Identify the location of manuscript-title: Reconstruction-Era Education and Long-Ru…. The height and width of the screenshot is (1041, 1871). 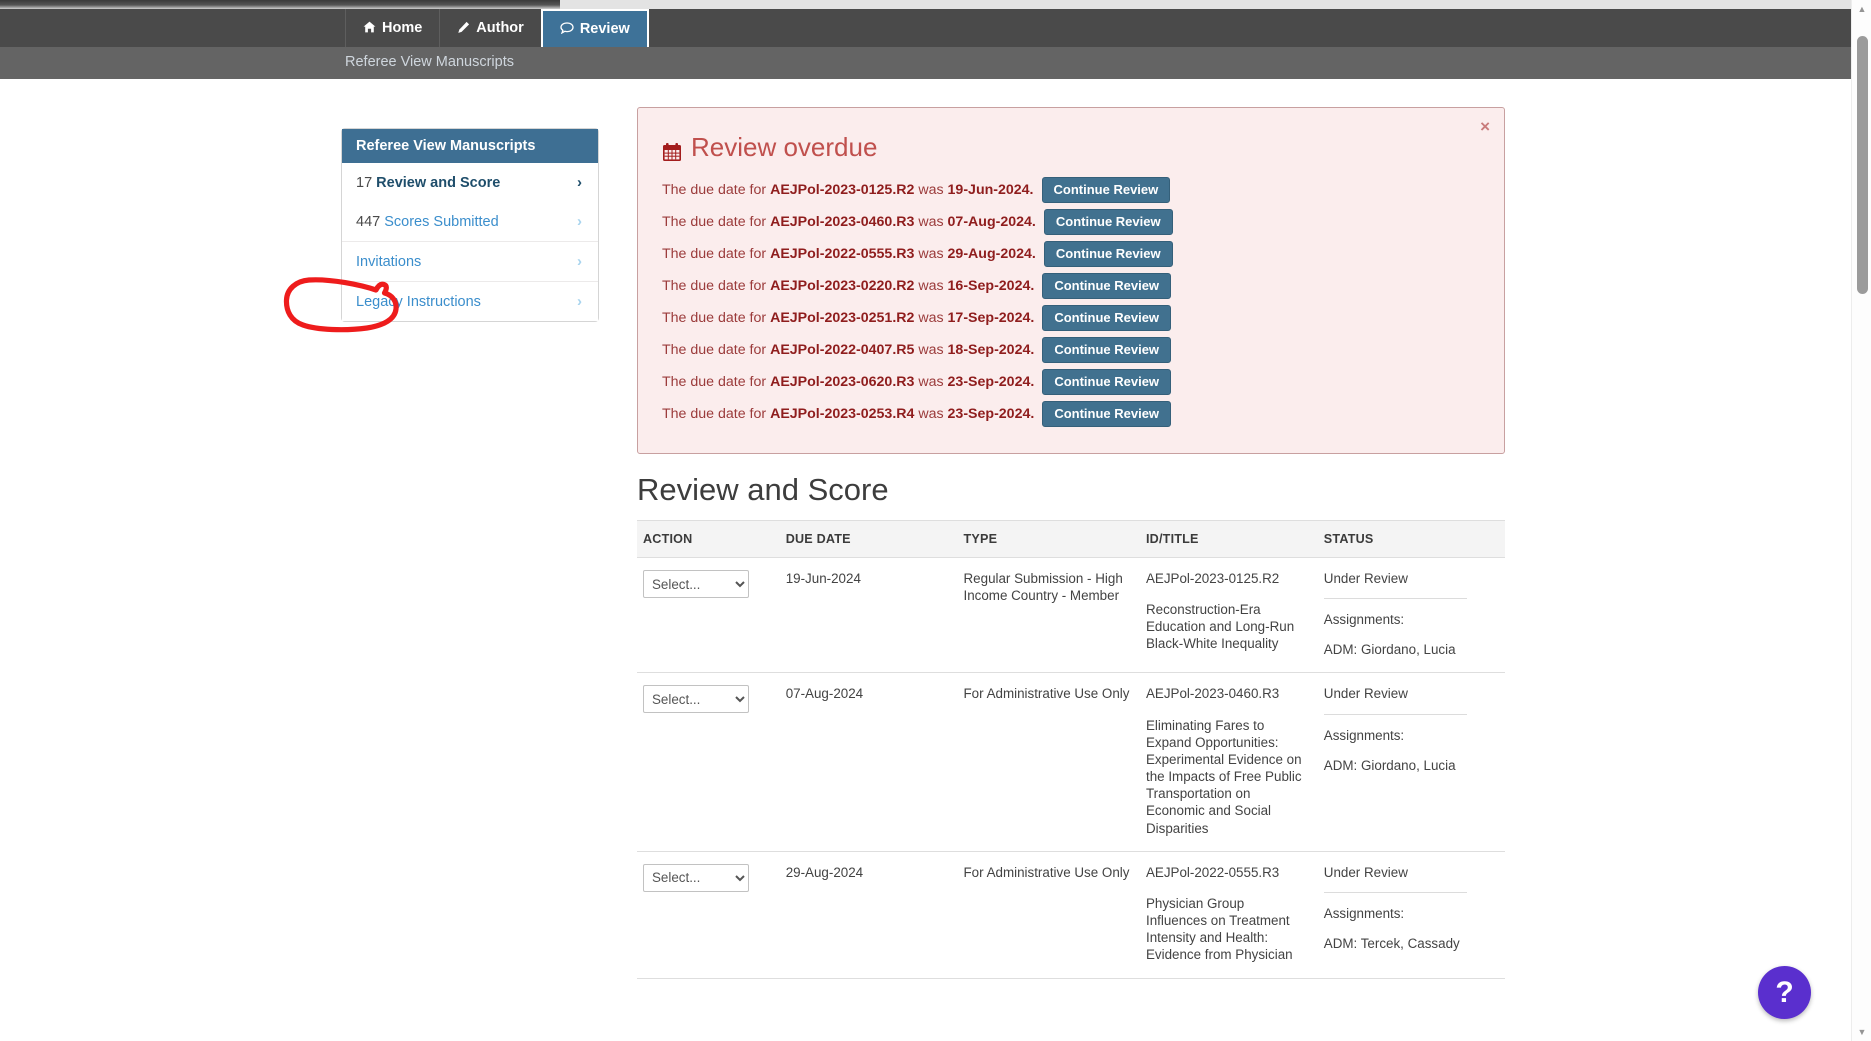
(1220, 627).